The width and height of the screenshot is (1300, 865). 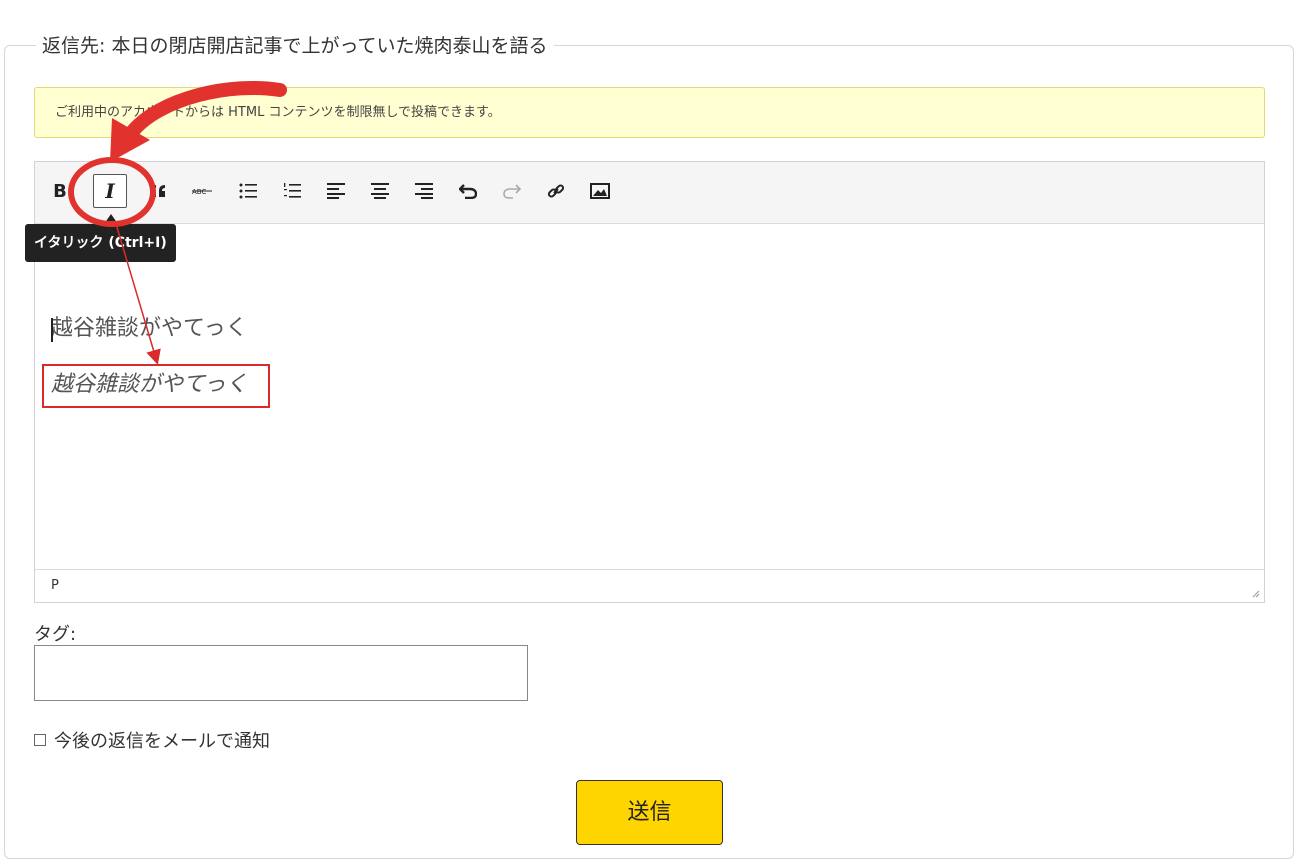 I want to click on numbered-list-icon, so click(x=292, y=190).